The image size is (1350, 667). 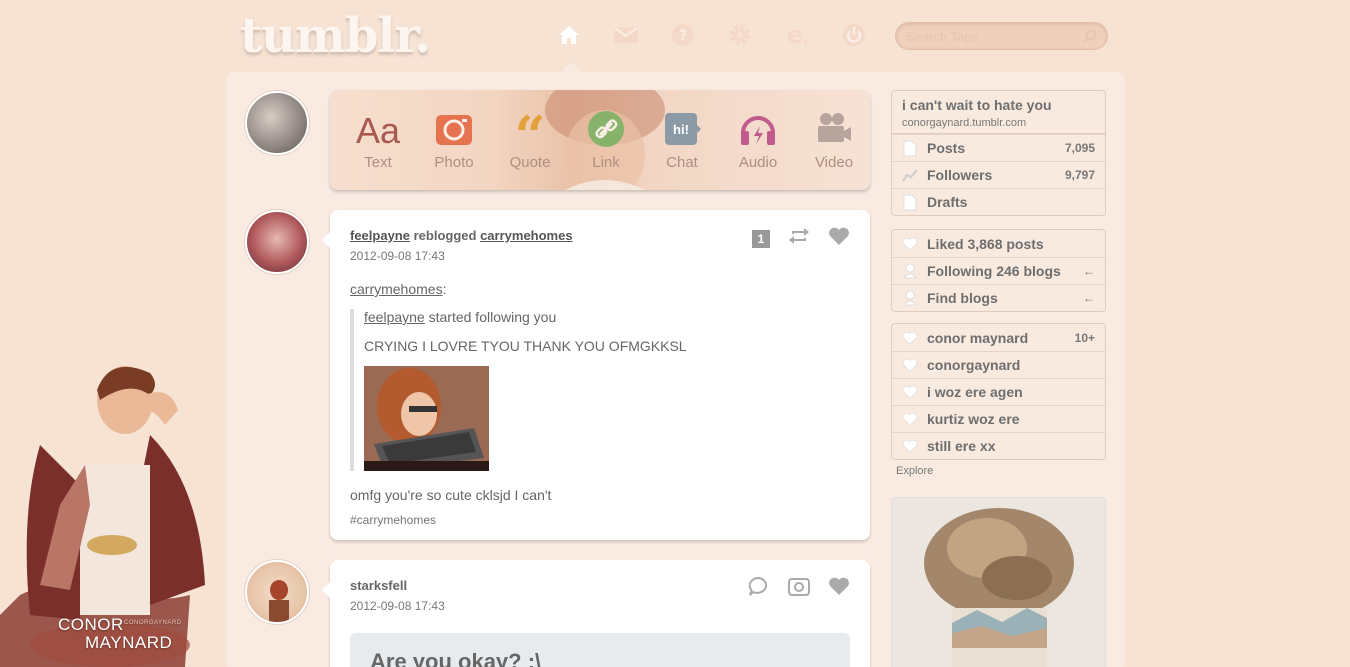 I want to click on note-count-badge: 1, so click(x=761, y=238).